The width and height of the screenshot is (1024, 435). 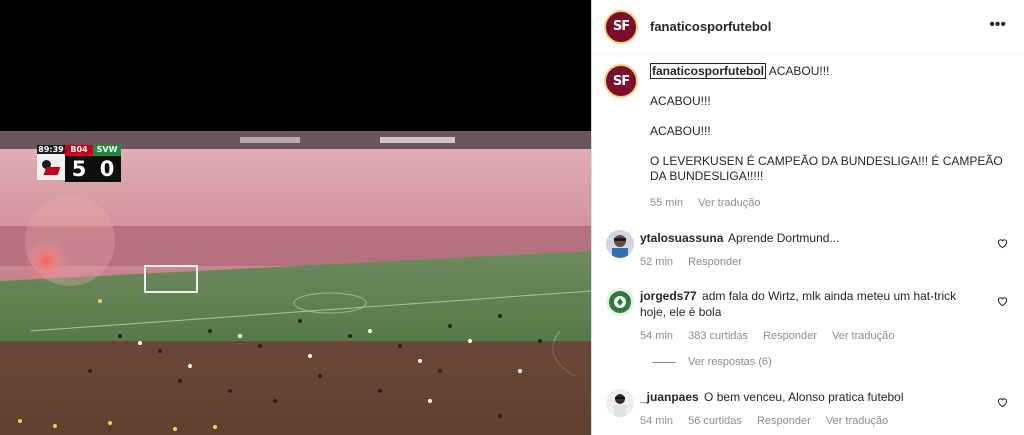 I want to click on view-replies-button: Ver respostas (6), so click(x=712, y=362).